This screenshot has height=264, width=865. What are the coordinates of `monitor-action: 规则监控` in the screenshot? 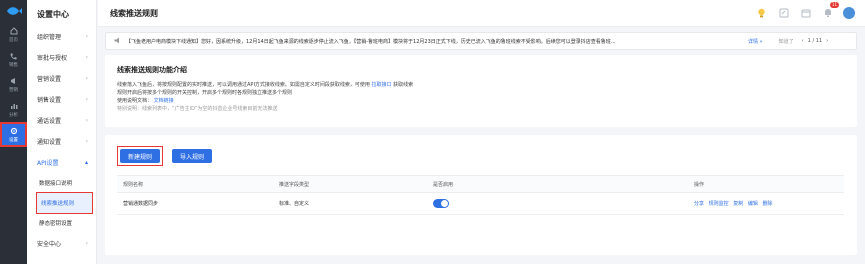 It's located at (719, 204).